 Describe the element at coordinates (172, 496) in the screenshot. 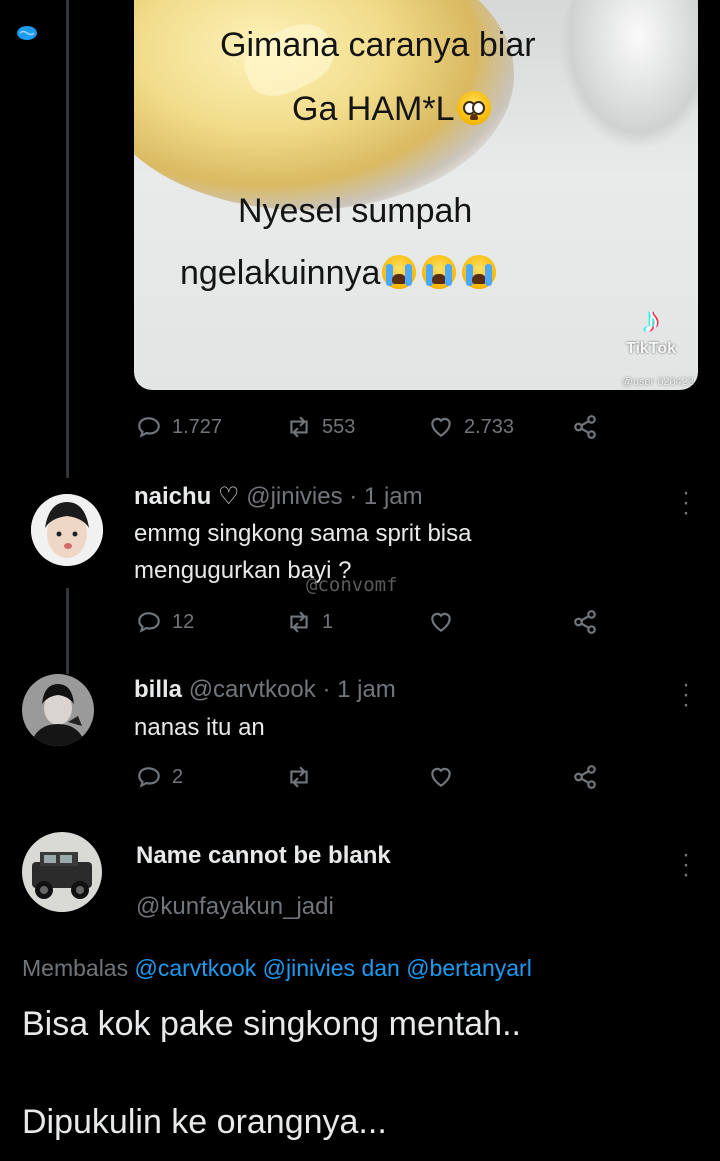

I see `reply-author-name: naichu` at that location.